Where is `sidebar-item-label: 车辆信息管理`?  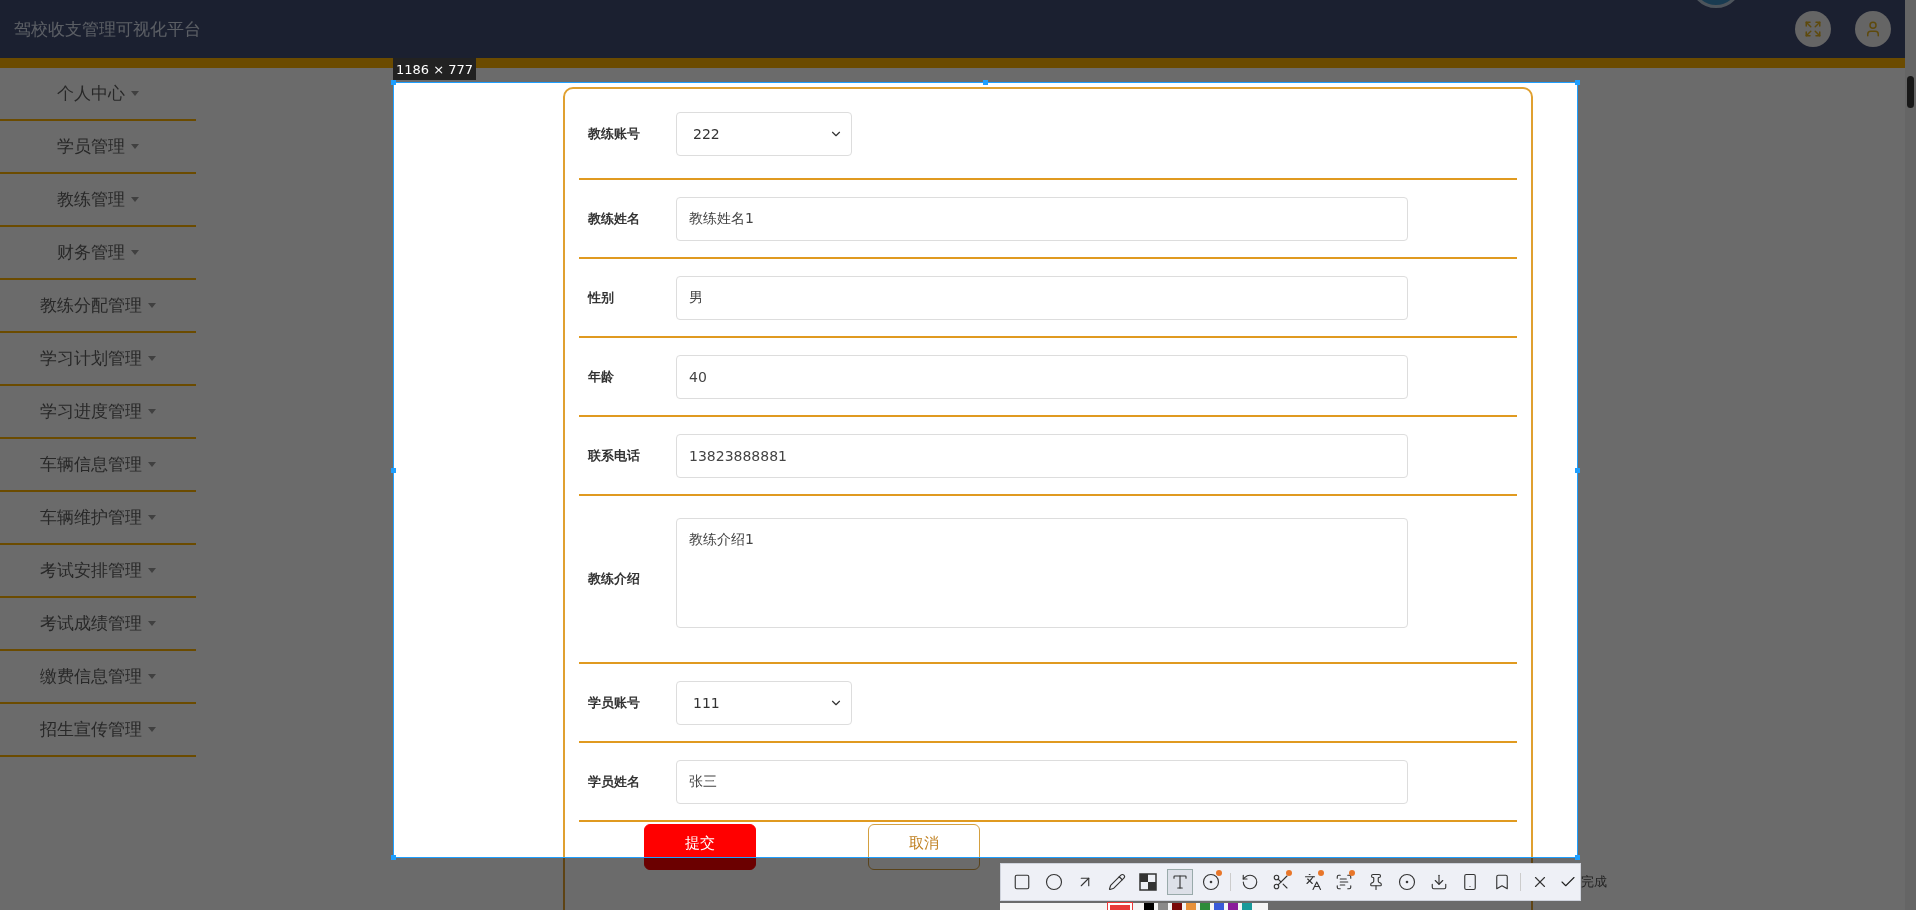
sidebar-item-label: 车辆信息管理 is located at coordinates (91, 464).